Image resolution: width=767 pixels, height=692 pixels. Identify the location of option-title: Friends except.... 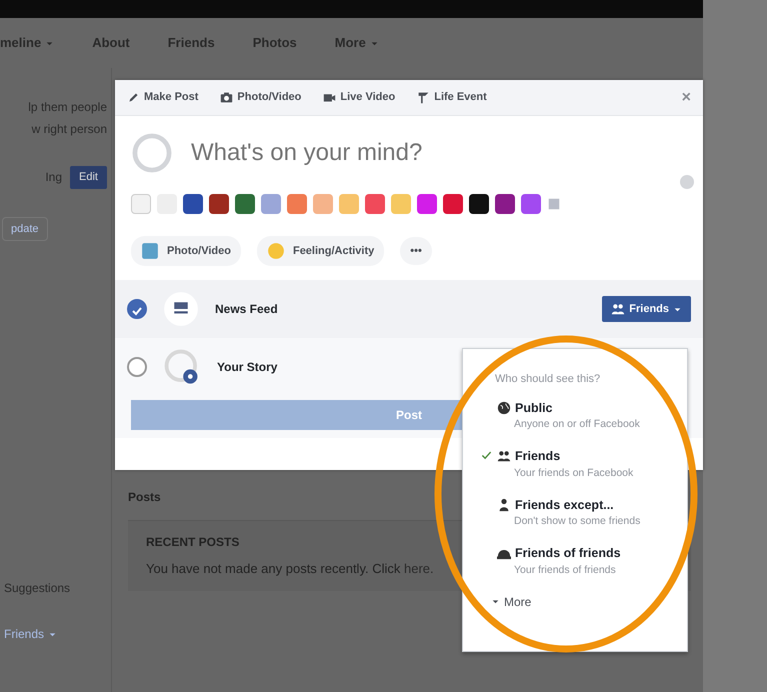
(564, 505).